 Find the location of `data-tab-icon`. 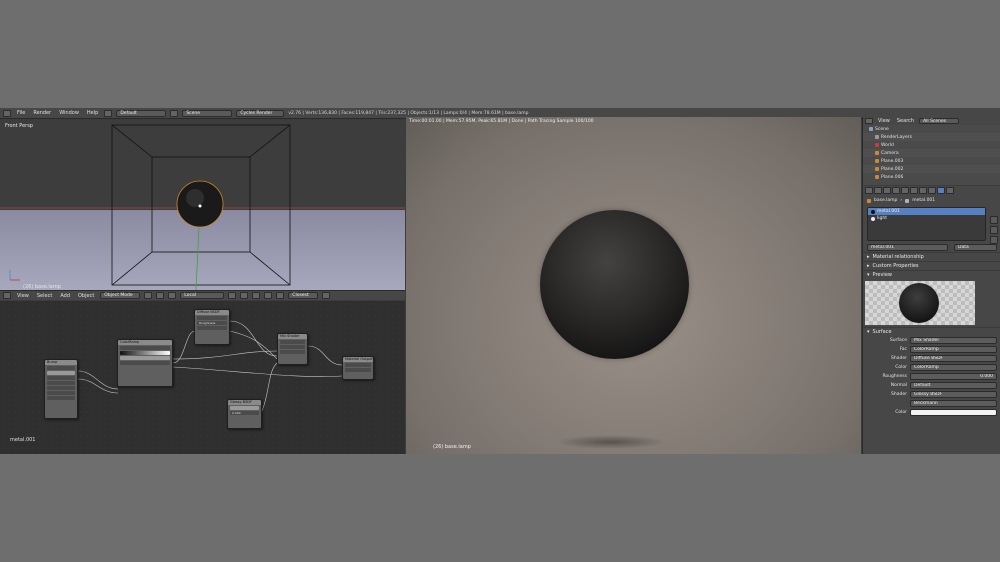

data-tab-icon is located at coordinates (932, 190).